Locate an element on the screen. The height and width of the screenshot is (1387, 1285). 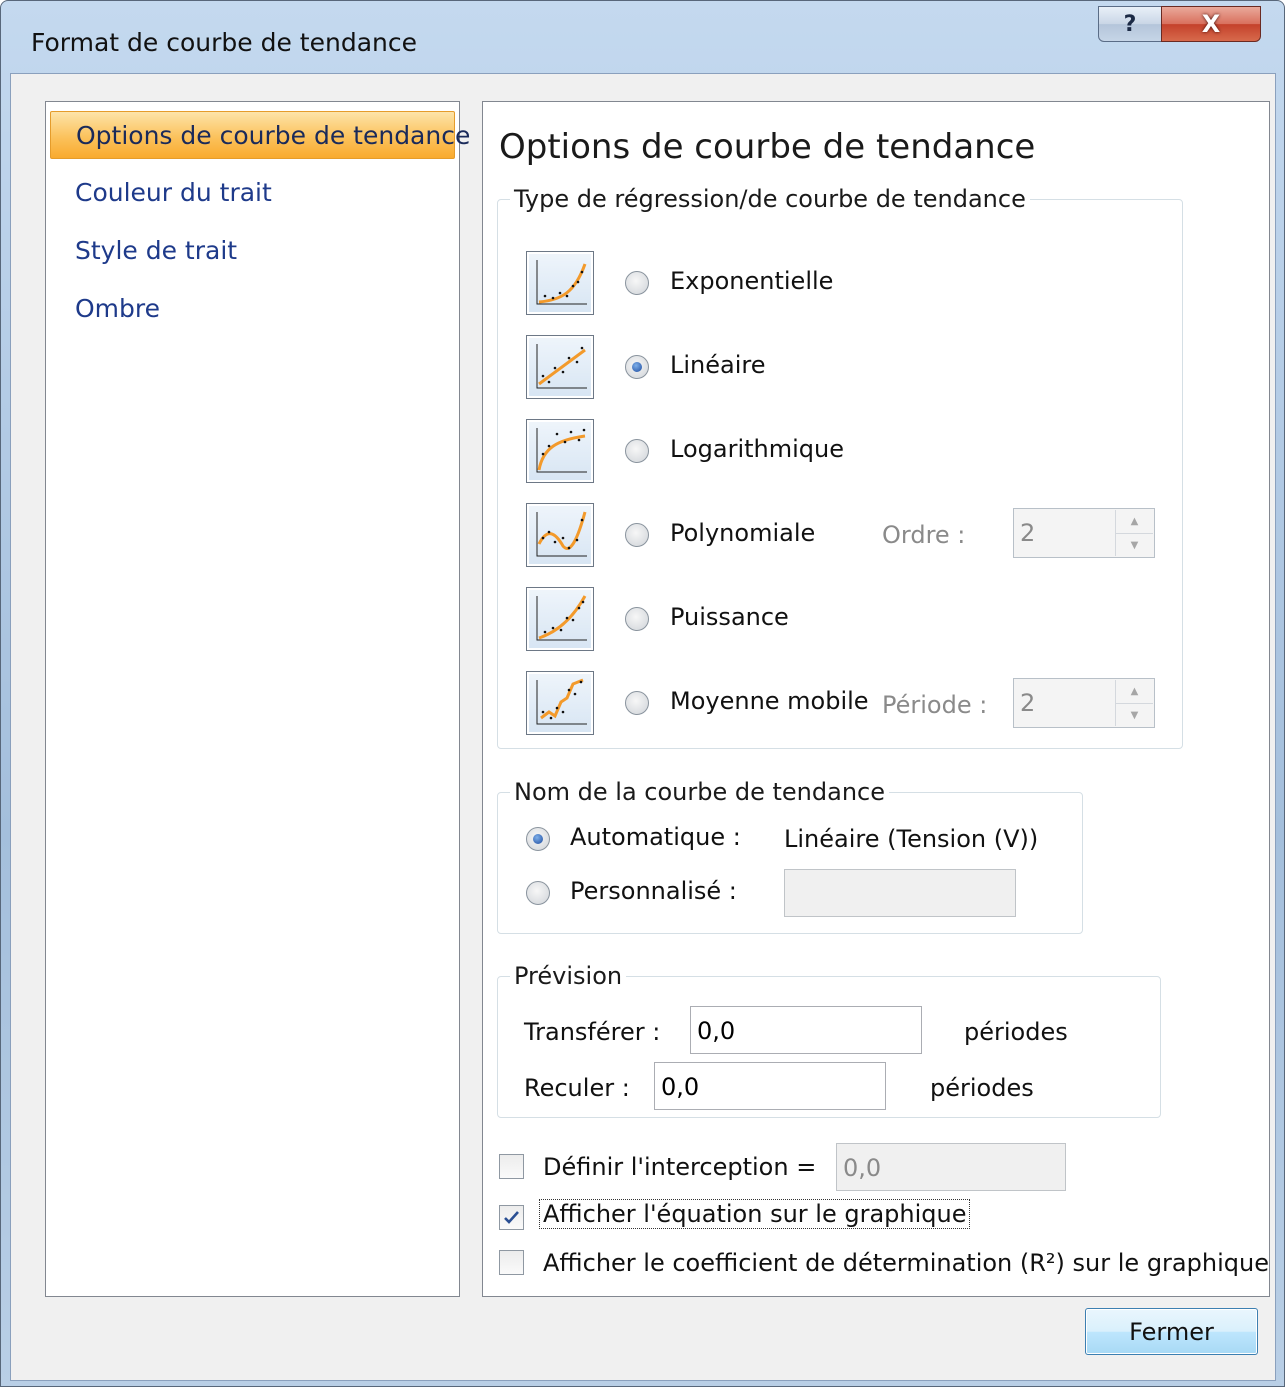
regression-option-moving-average: Moyenne mobile Période : 2 ▲ ▼ is located at coordinates (846, 703).